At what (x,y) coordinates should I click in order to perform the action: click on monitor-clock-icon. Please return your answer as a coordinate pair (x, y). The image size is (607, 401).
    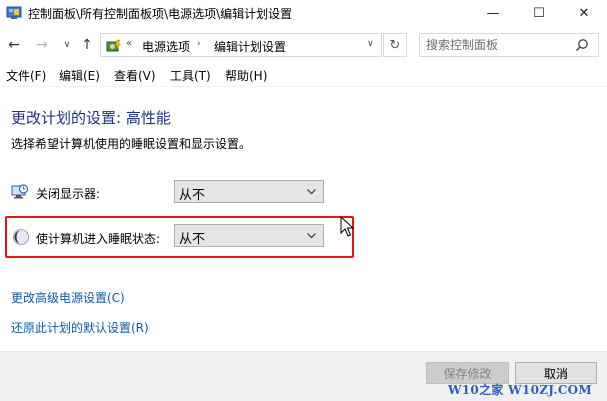
    Looking at the image, I should click on (20, 192).